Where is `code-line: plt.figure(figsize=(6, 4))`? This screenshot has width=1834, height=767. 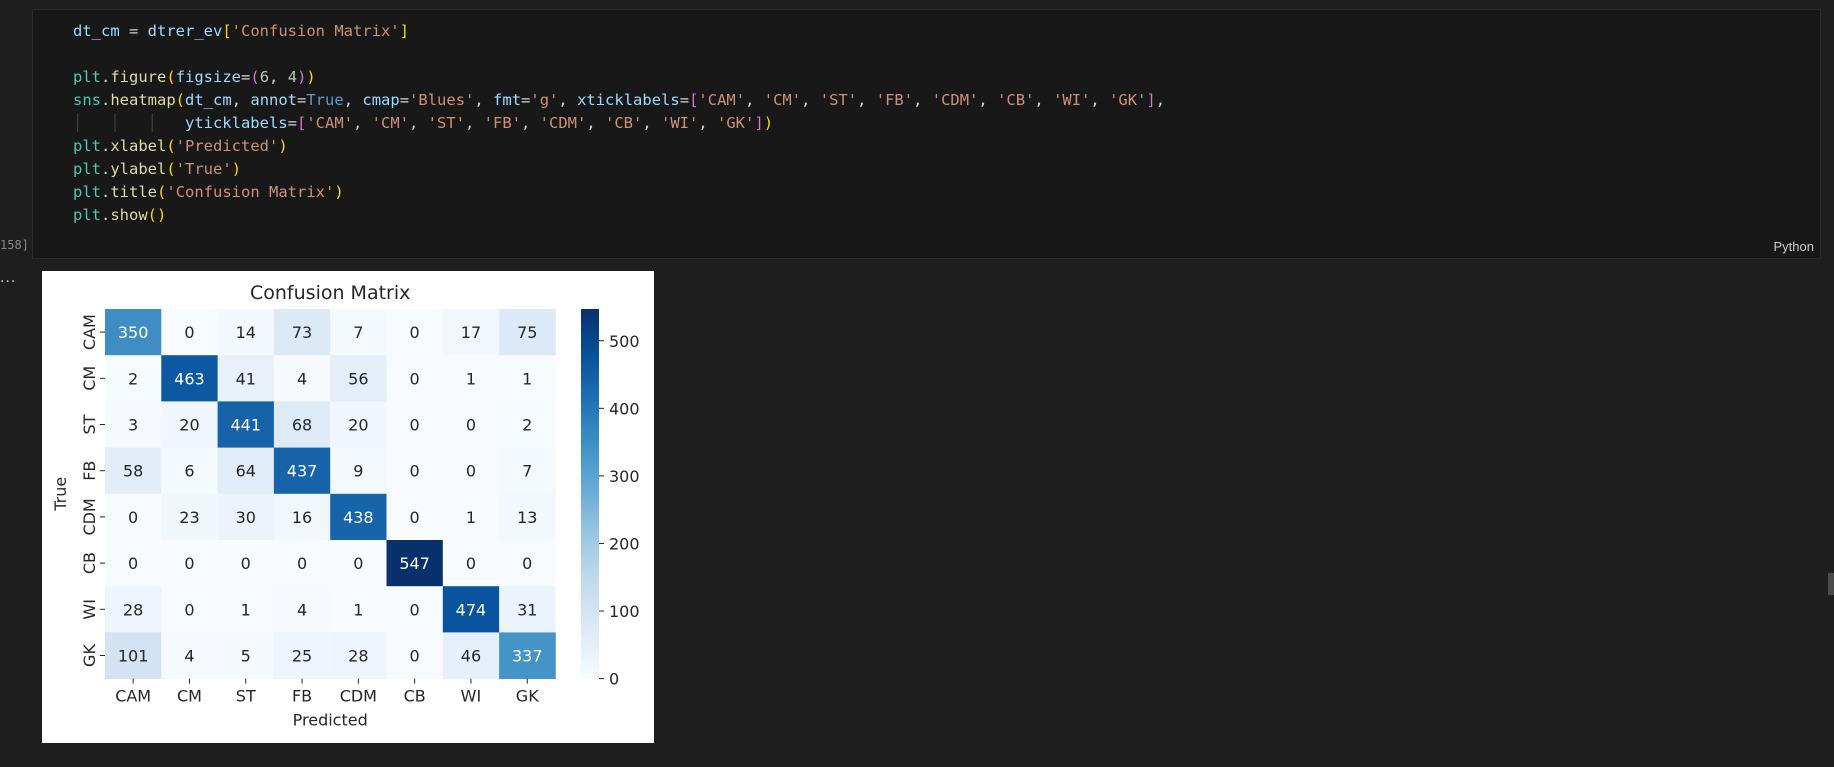
code-line: plt.figure(figsize=(6, 4)) is located at coordinates (619, 77).